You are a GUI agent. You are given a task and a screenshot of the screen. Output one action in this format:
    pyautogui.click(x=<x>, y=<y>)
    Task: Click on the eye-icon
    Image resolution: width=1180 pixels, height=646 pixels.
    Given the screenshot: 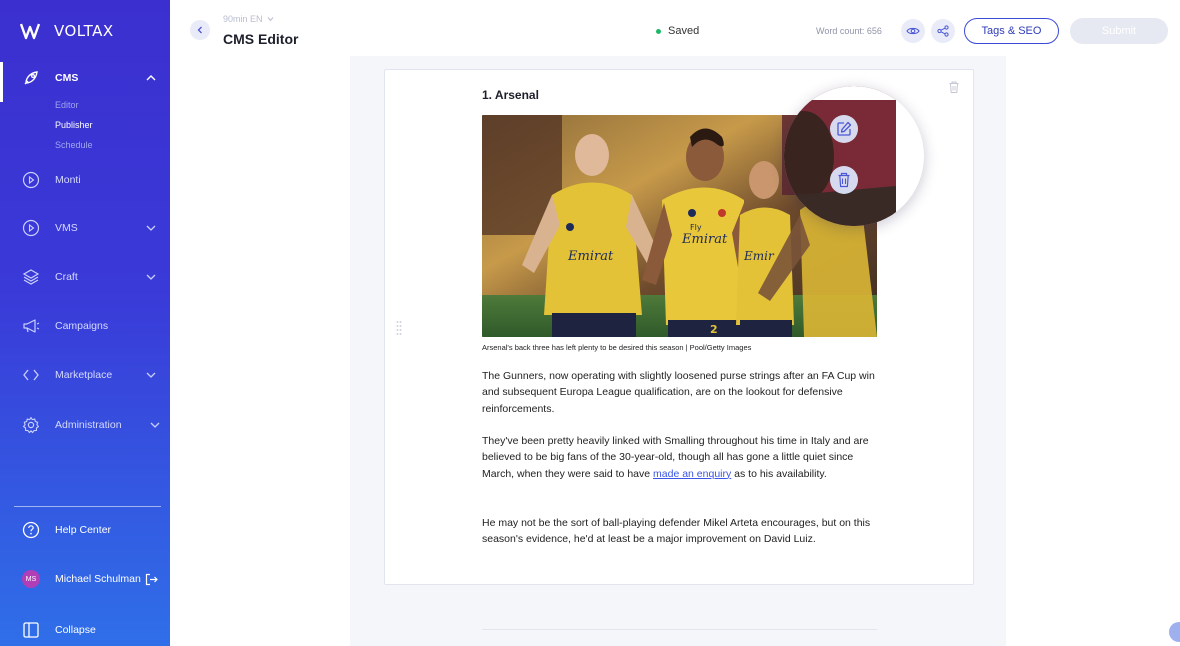 What is the action you would take?
    pyautogui.click(x=913, y=31)
    